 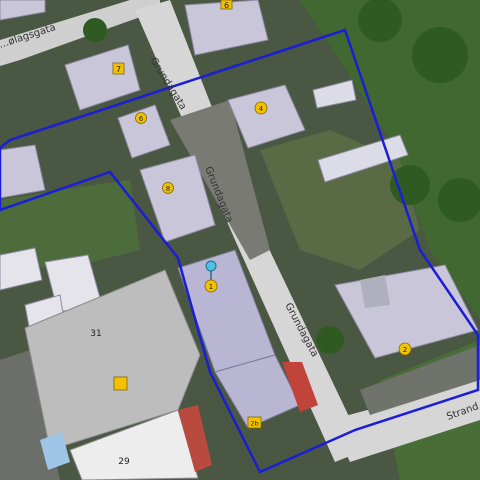 I want to click on building-label-29: 29, so click(x=124, y=462).